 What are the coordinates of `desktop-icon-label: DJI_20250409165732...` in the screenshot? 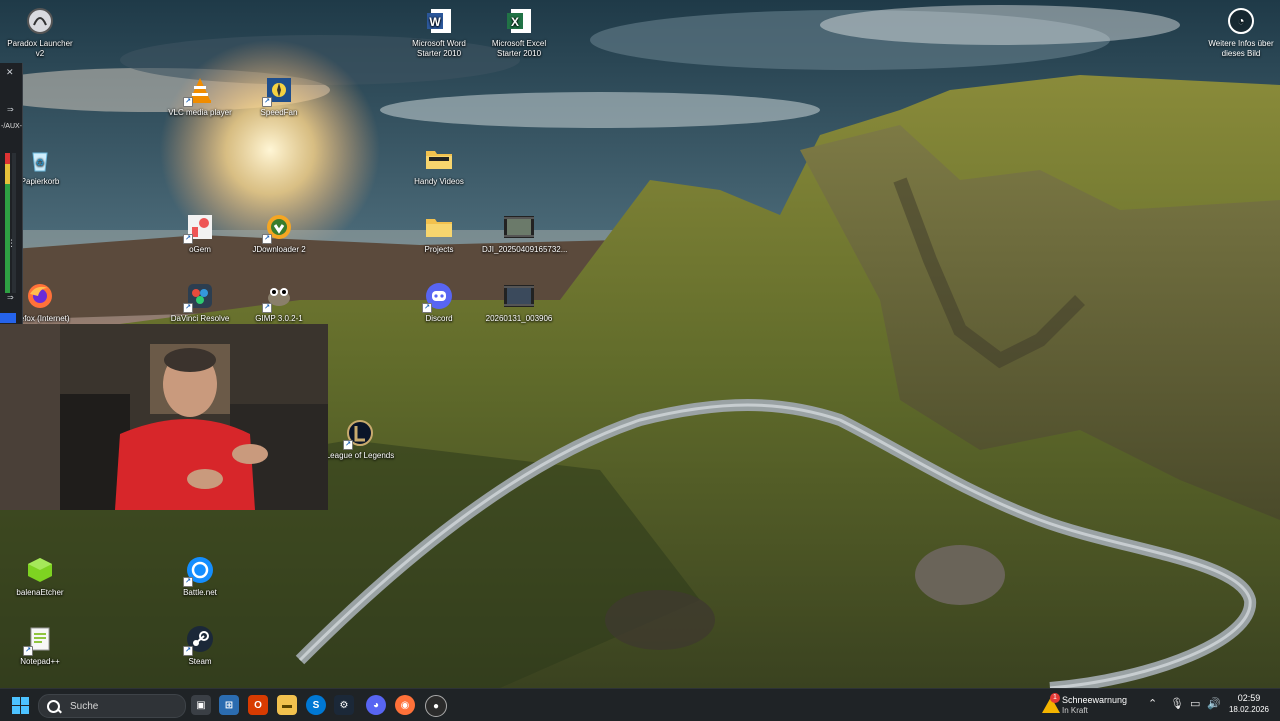 It's located at (525, 249).